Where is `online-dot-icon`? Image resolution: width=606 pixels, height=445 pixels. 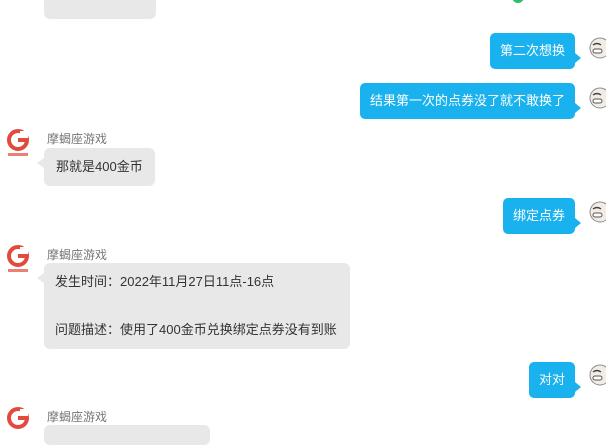
online-dot-icon is located at coordinates (518, 1).